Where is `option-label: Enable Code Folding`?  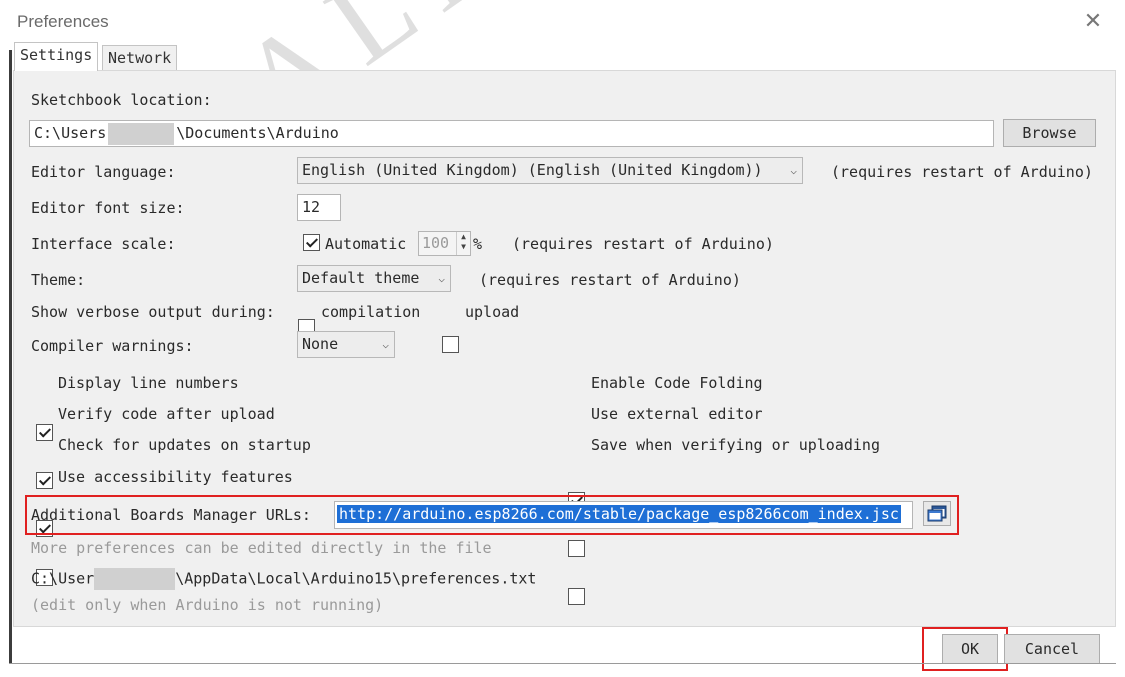 option-label: Enable Code Folding is located at coordinates (677, 383).